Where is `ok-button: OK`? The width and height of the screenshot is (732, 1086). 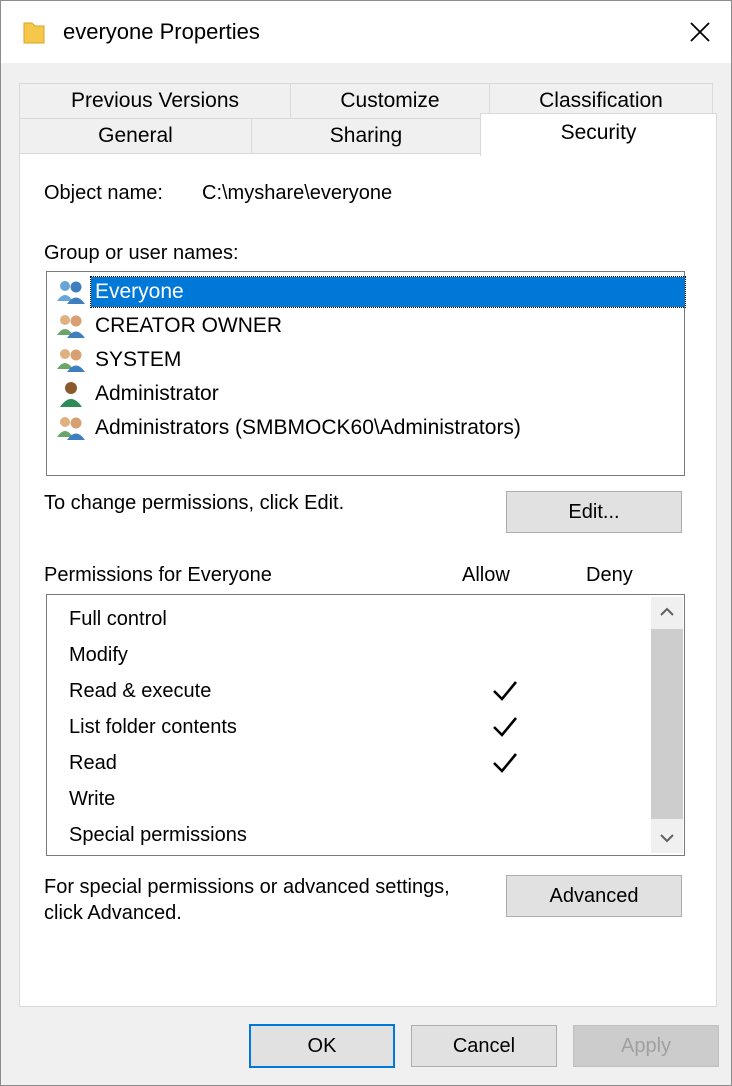
ok-button: OK is located at coordinates (322, 1046).